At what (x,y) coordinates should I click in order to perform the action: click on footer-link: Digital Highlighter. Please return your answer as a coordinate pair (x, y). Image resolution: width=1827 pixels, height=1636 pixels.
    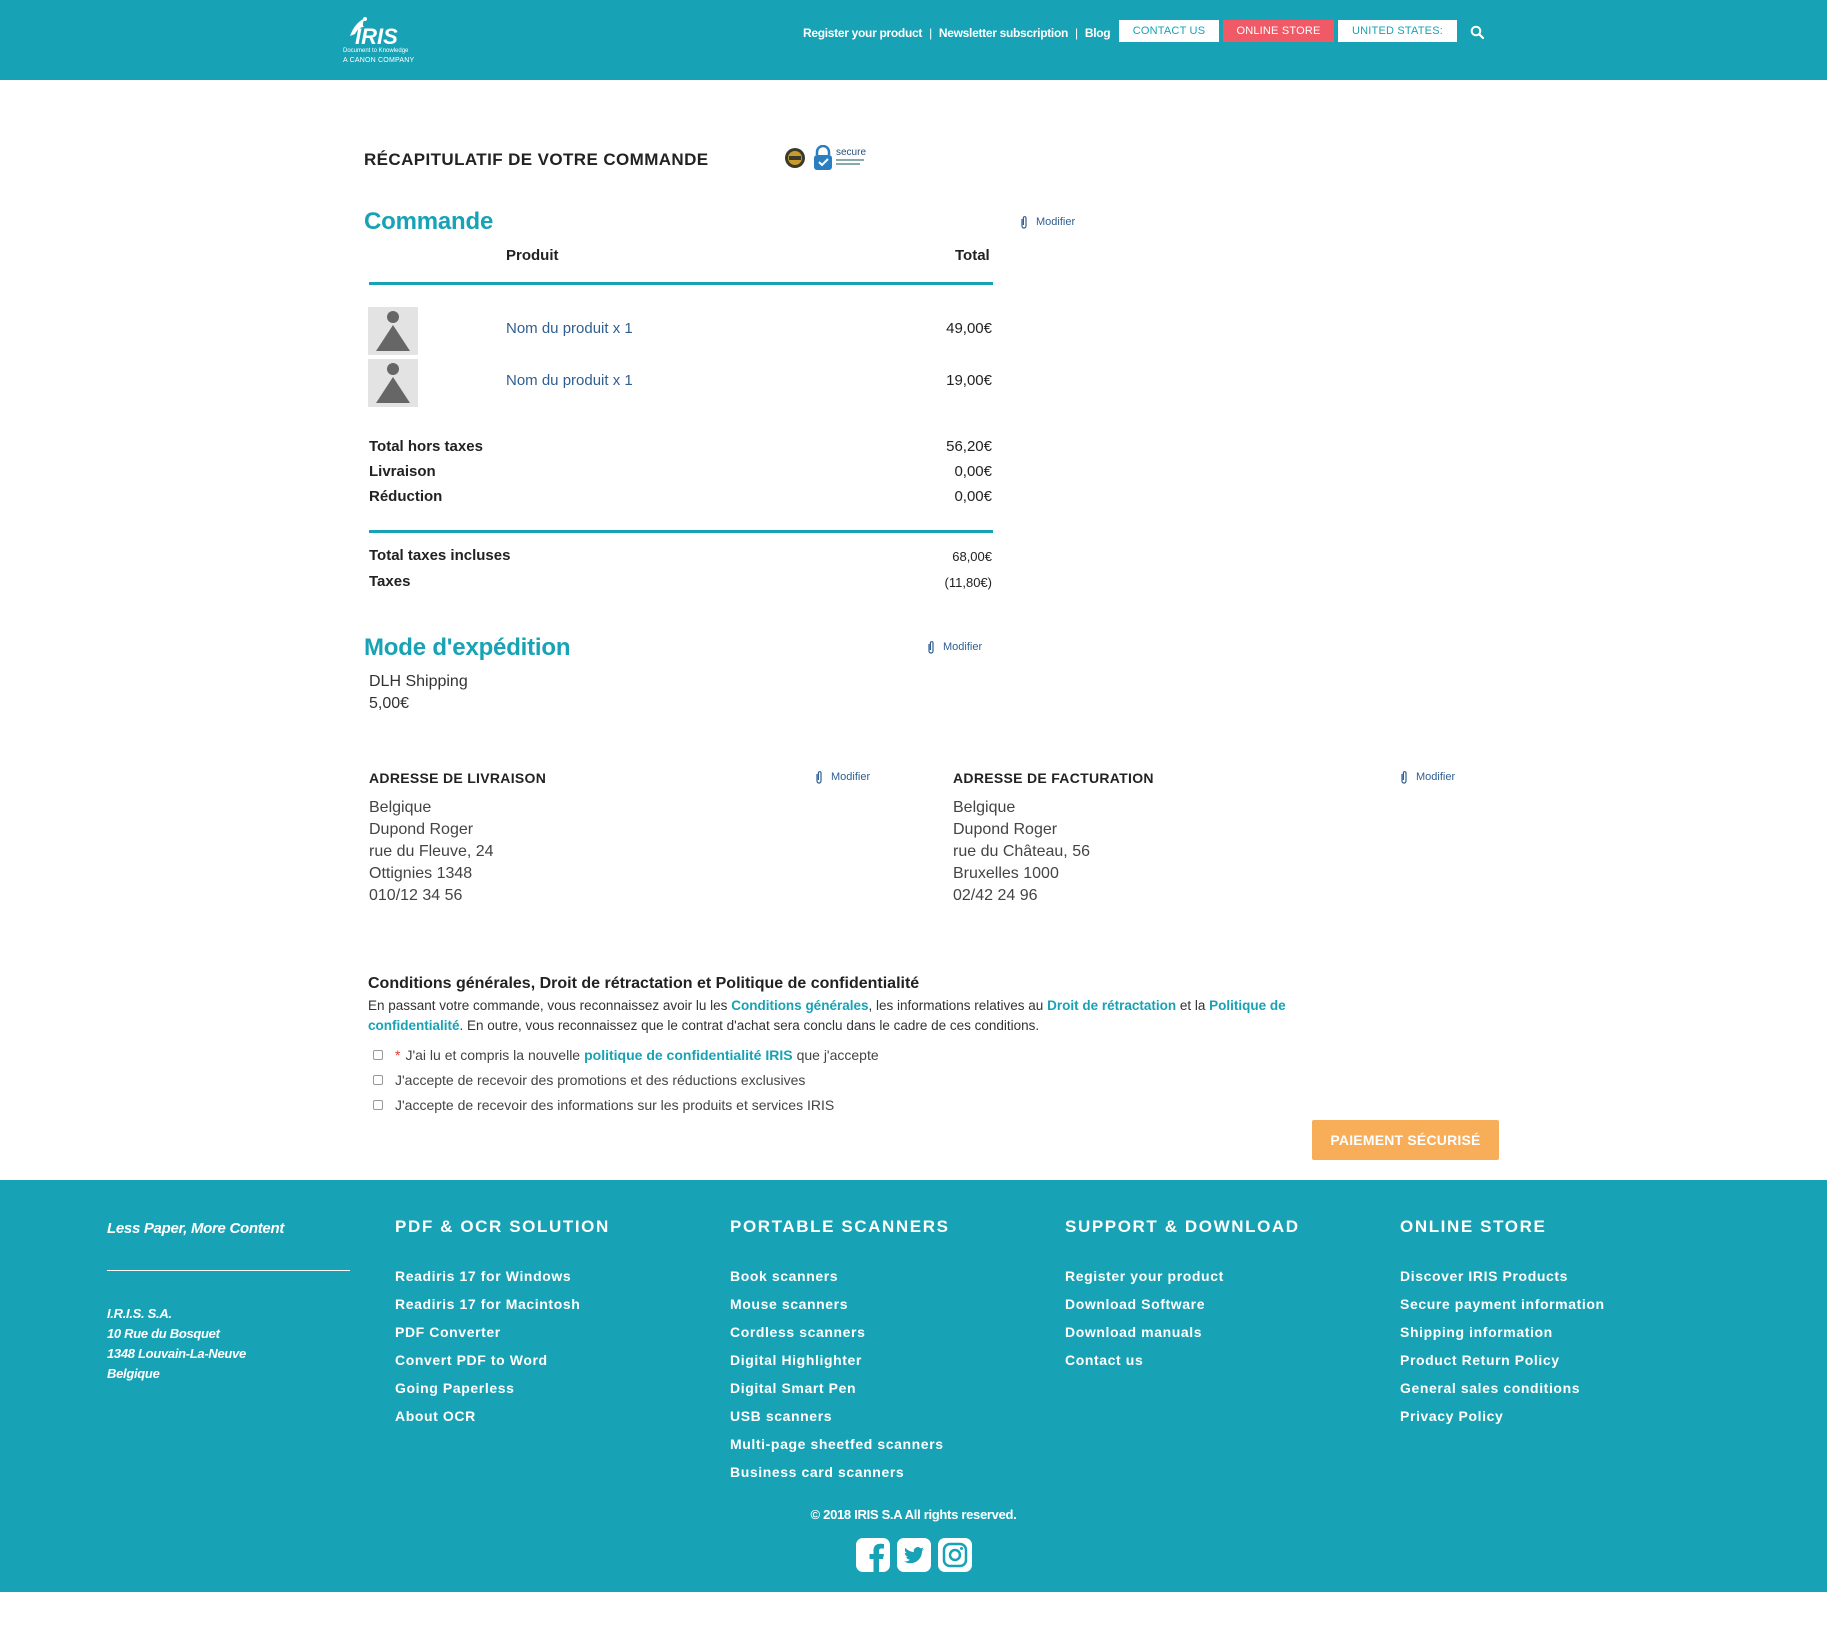
    Looking at the image, I should click on (840, 1360).